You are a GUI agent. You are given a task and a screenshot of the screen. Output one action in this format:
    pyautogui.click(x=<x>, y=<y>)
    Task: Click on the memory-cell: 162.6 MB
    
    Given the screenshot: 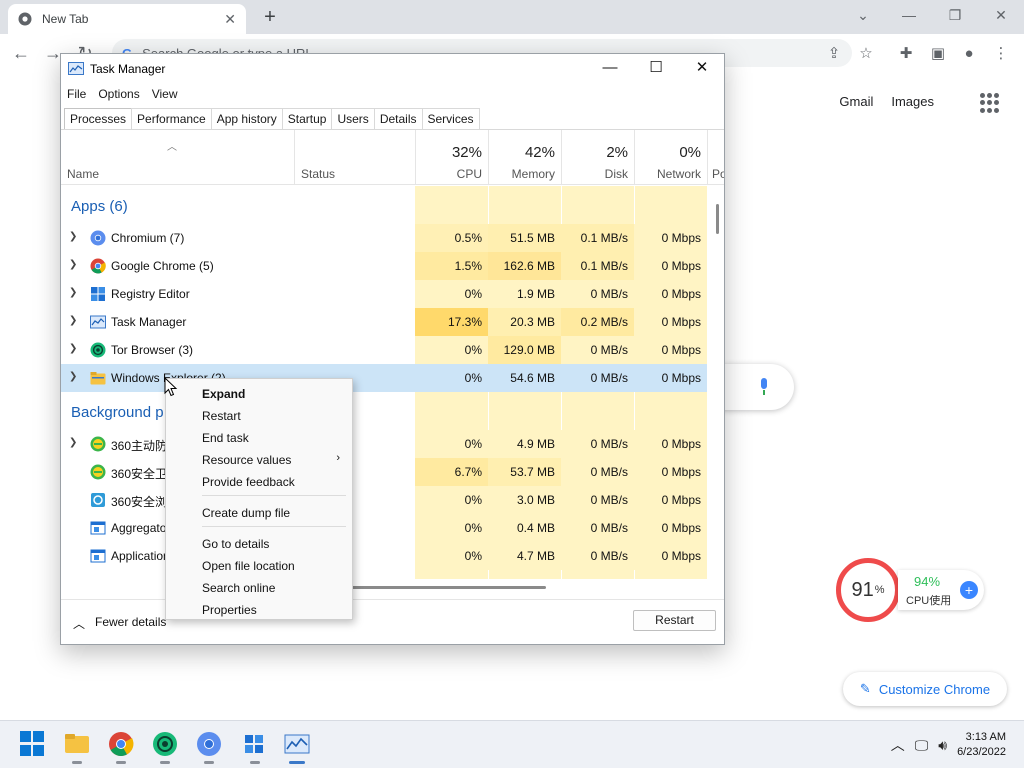 What is the action you would take?
    pyautogui.click(x=524, y=266)
    